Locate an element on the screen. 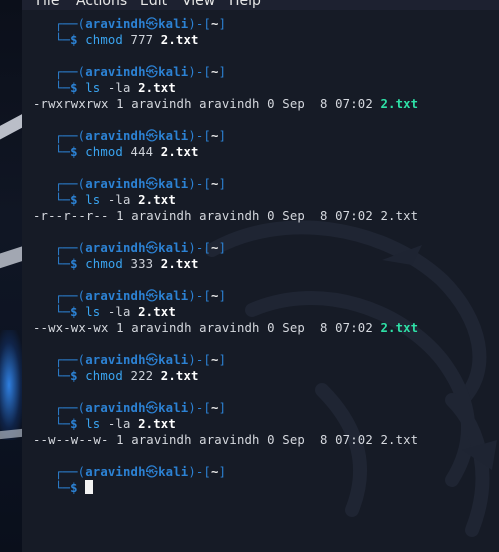 The width and height of the screenshot is (499, 552). desktop-background is located at coordinates (11, 276).